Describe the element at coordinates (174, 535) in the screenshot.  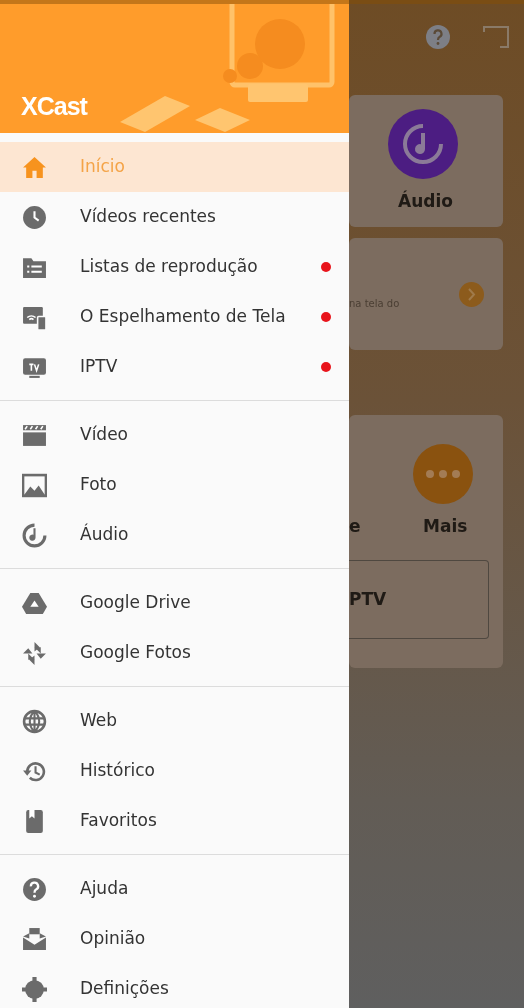
I see `drawer-item: Áudio` at that location.